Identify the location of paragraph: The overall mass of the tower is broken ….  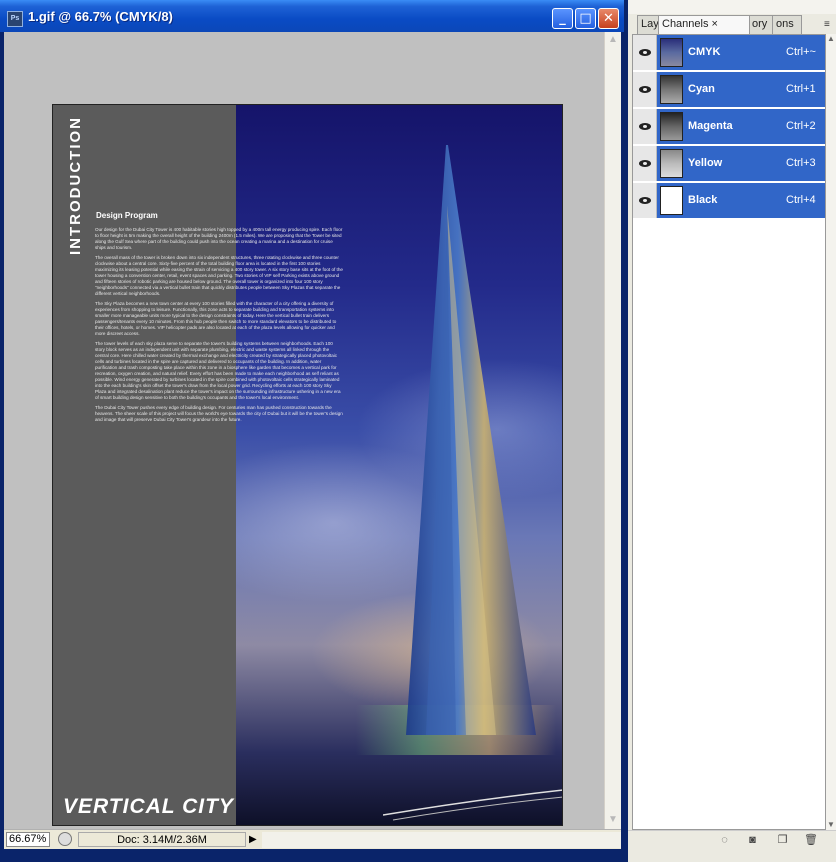
(219, 275).